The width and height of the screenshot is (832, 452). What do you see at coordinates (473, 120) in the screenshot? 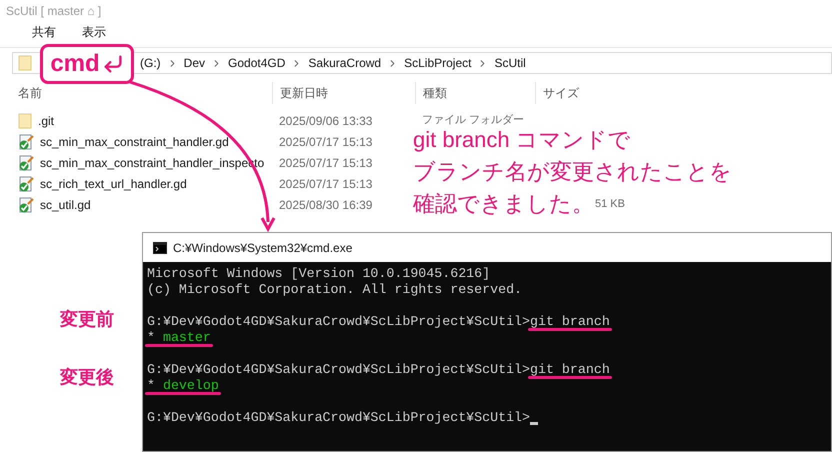
I see `file-type: ファイル フォルダー` at bounding box center [473, 120].